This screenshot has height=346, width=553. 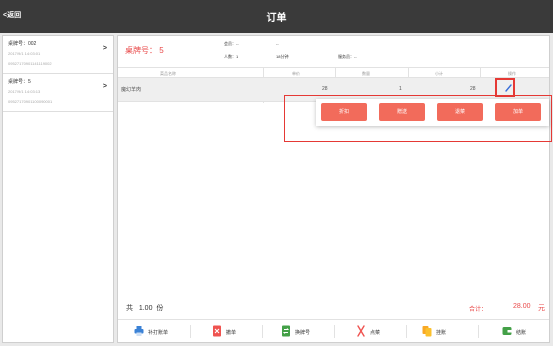 What do you see at coordinates (333, 308) in the screenshot?
I see `totals-bar: 共 1.00 份 合计： 28.00 元` at bounding box center [333, 308].